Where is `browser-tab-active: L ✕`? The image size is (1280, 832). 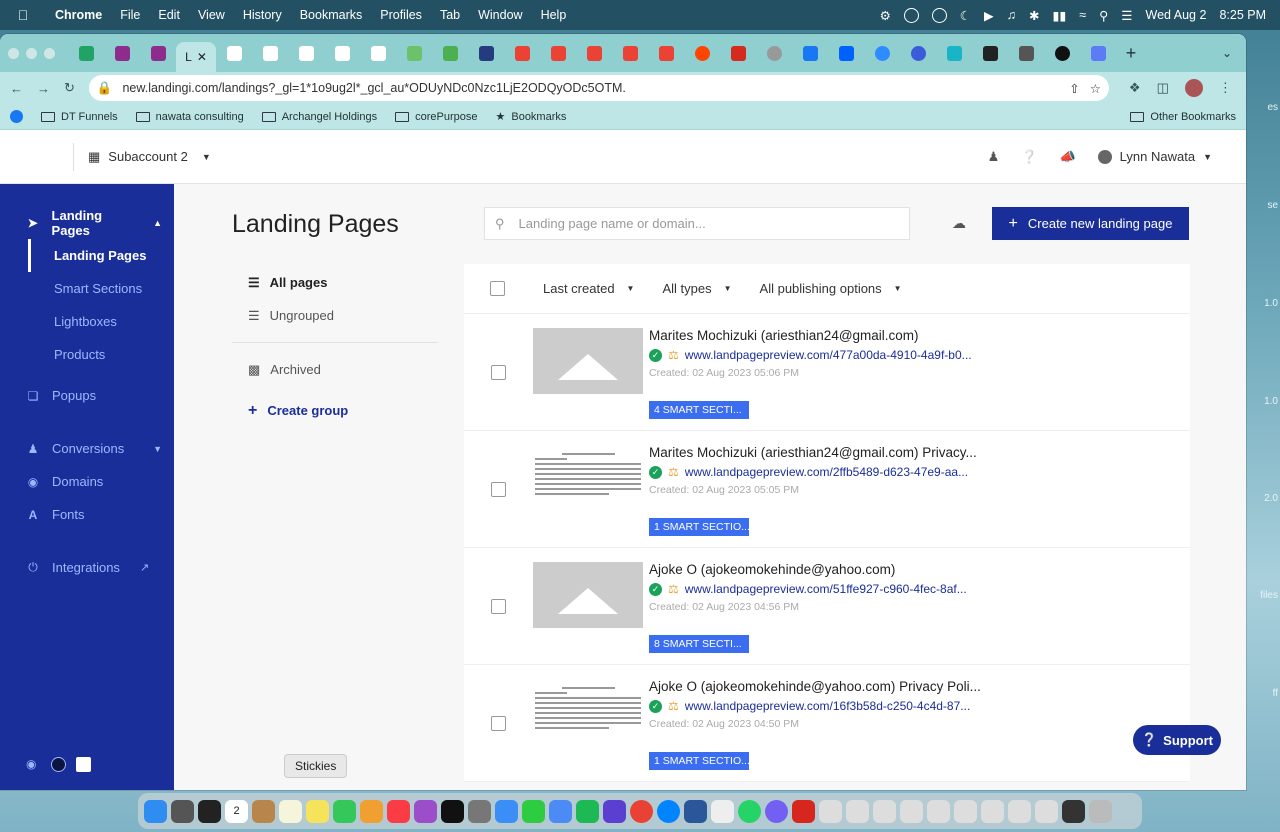
browser-tab-active: L ✕ is located at coordinates (196, 57).